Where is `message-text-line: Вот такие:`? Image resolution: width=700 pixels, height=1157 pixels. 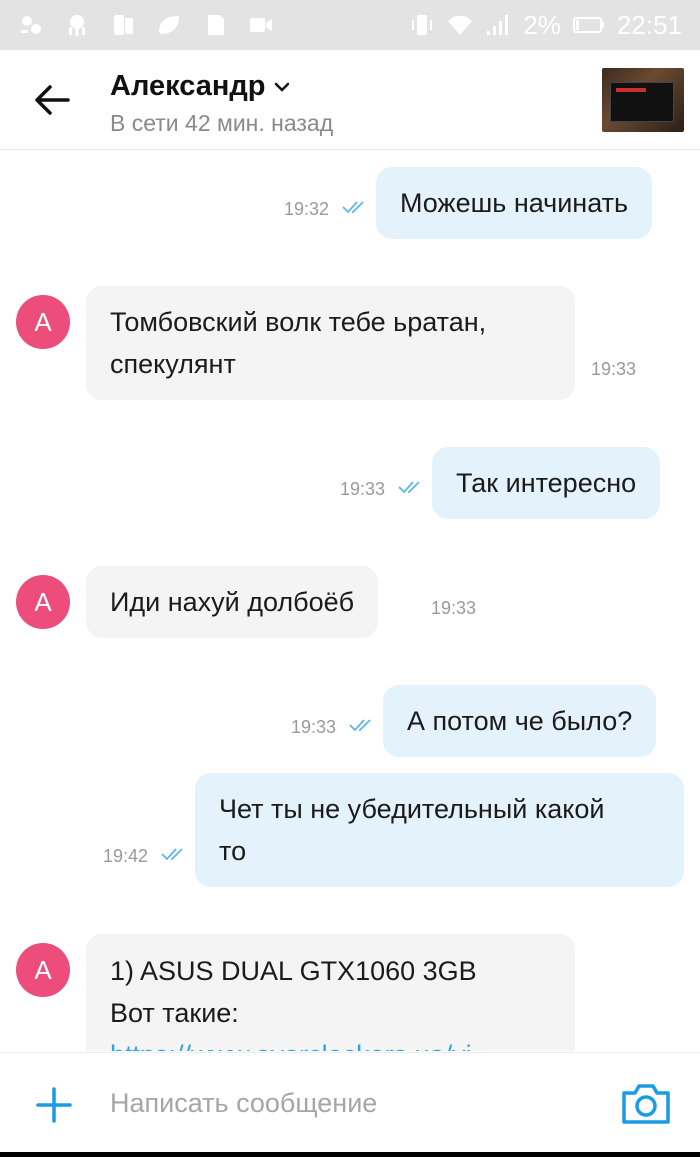 message-text-line: Вот такие: is located at coordinates (174, 1013).